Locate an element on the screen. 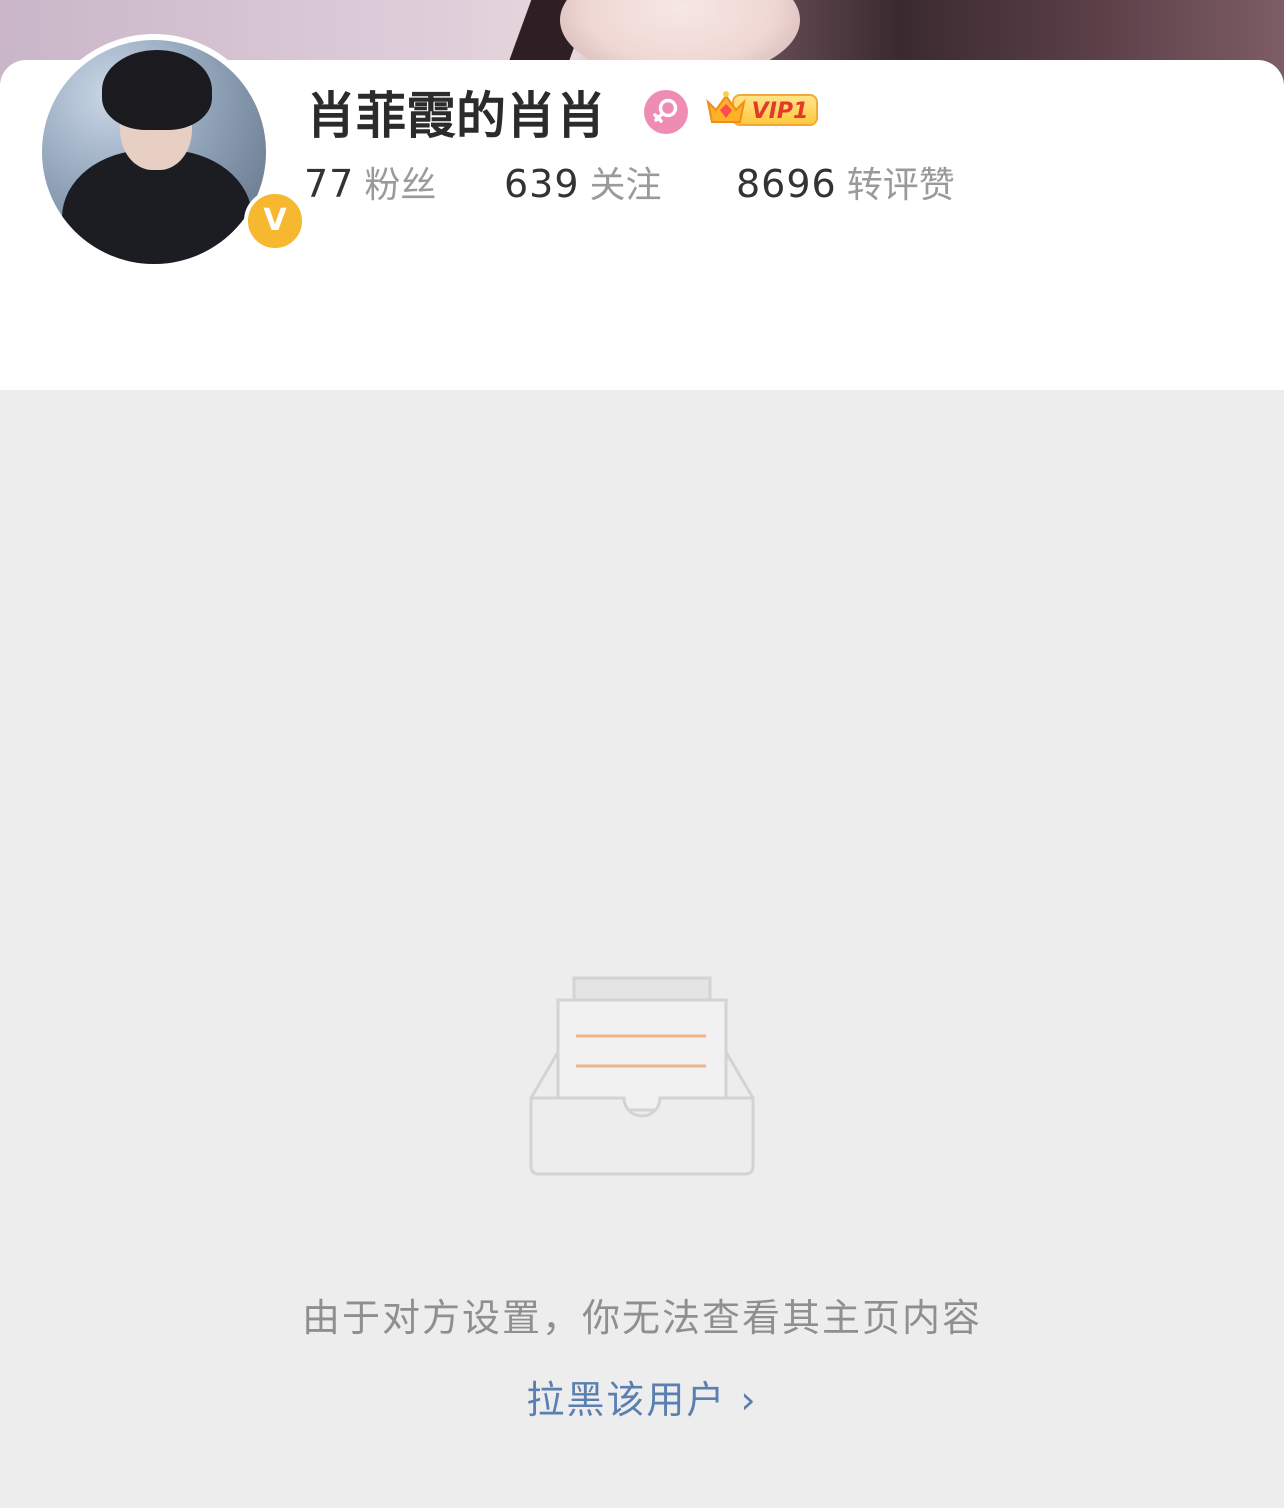 This screenshot has width=1284, height=1508. stat-fans-value: 77 is located at coordinates (329, 184).